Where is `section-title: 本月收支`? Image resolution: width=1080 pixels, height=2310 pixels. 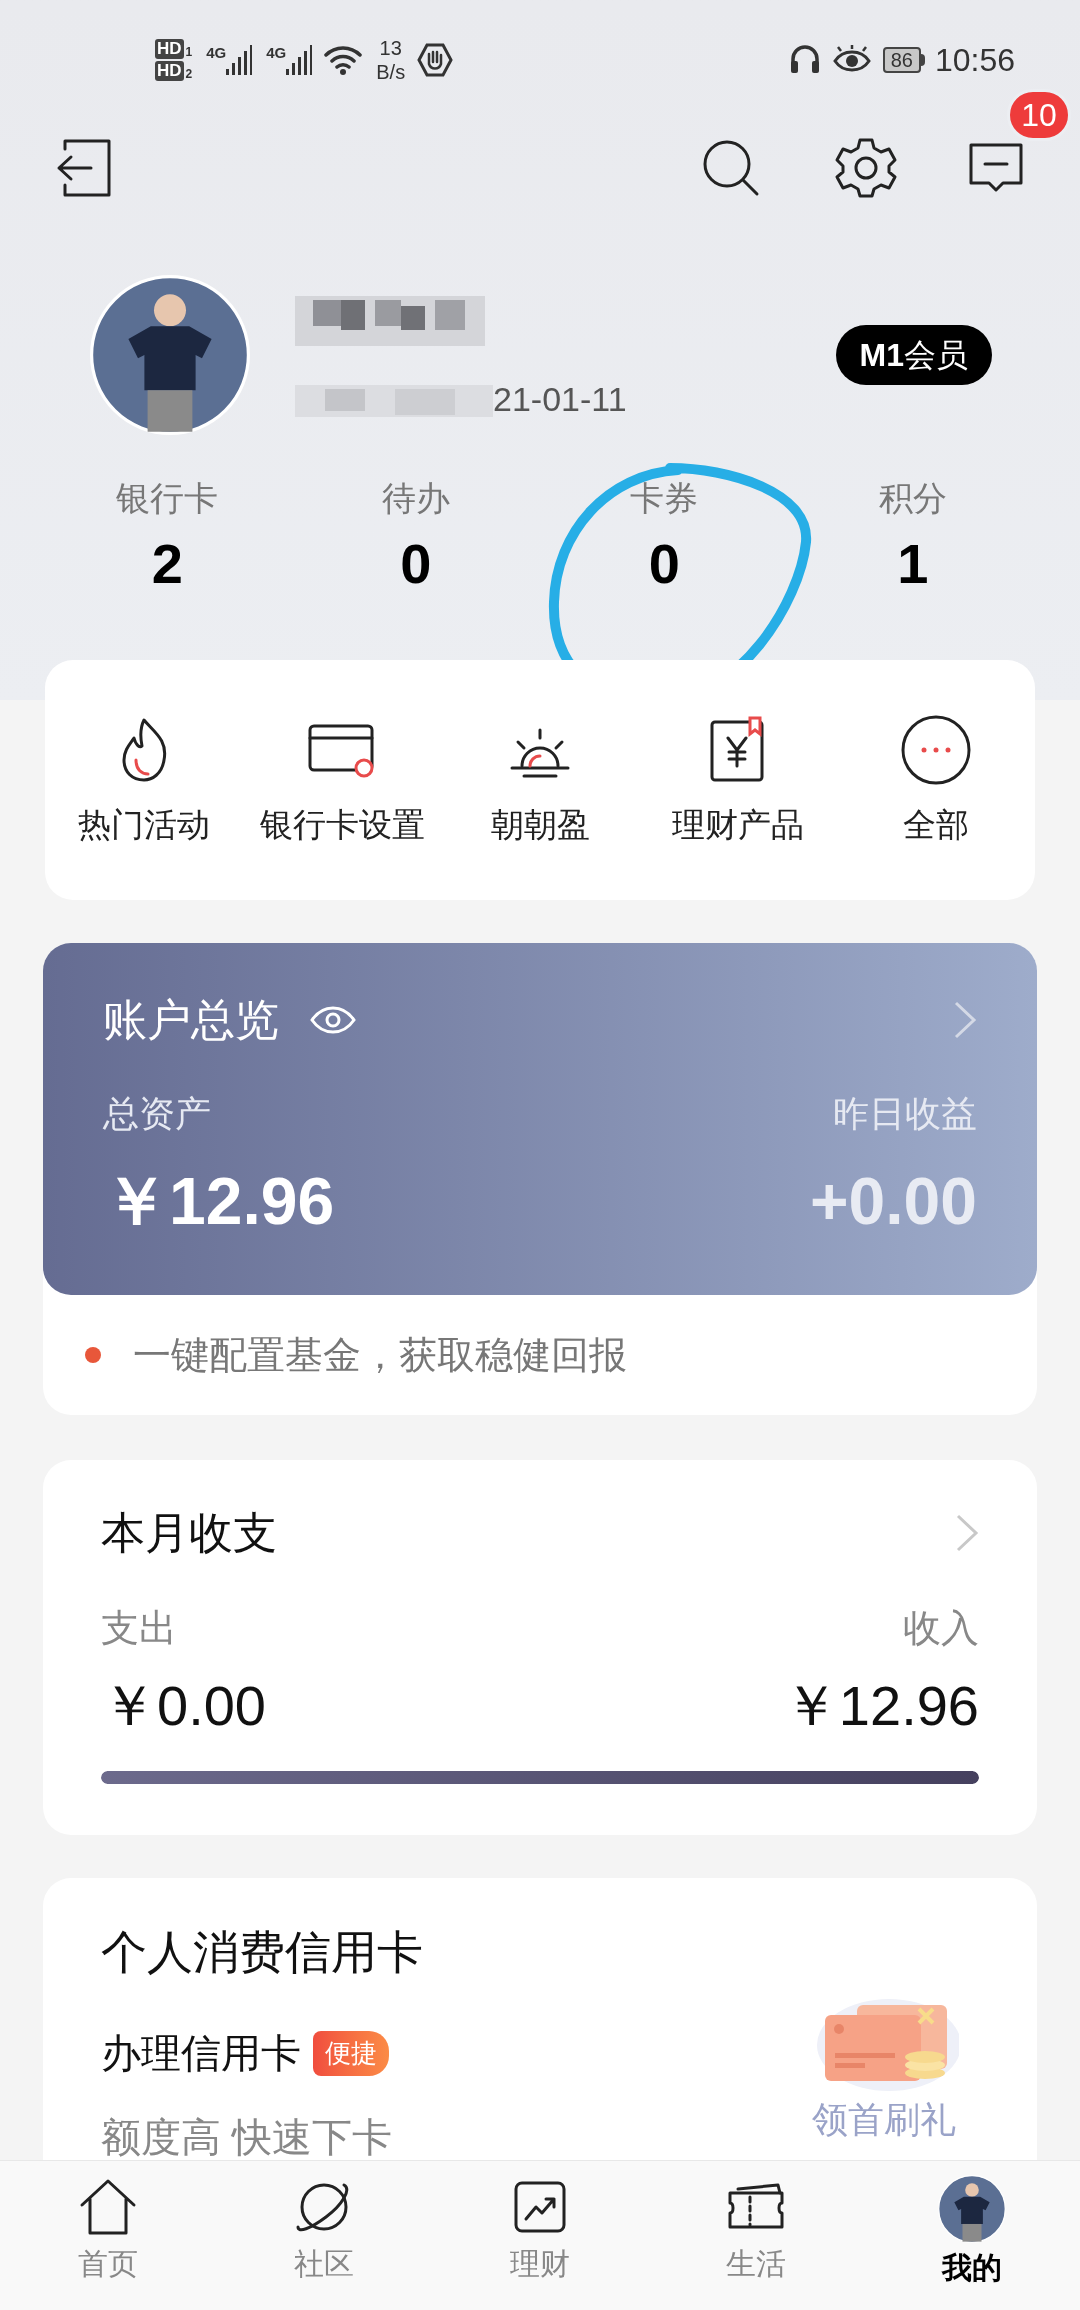
section-title: 本月收支 is located at coordinates (189, 1533).